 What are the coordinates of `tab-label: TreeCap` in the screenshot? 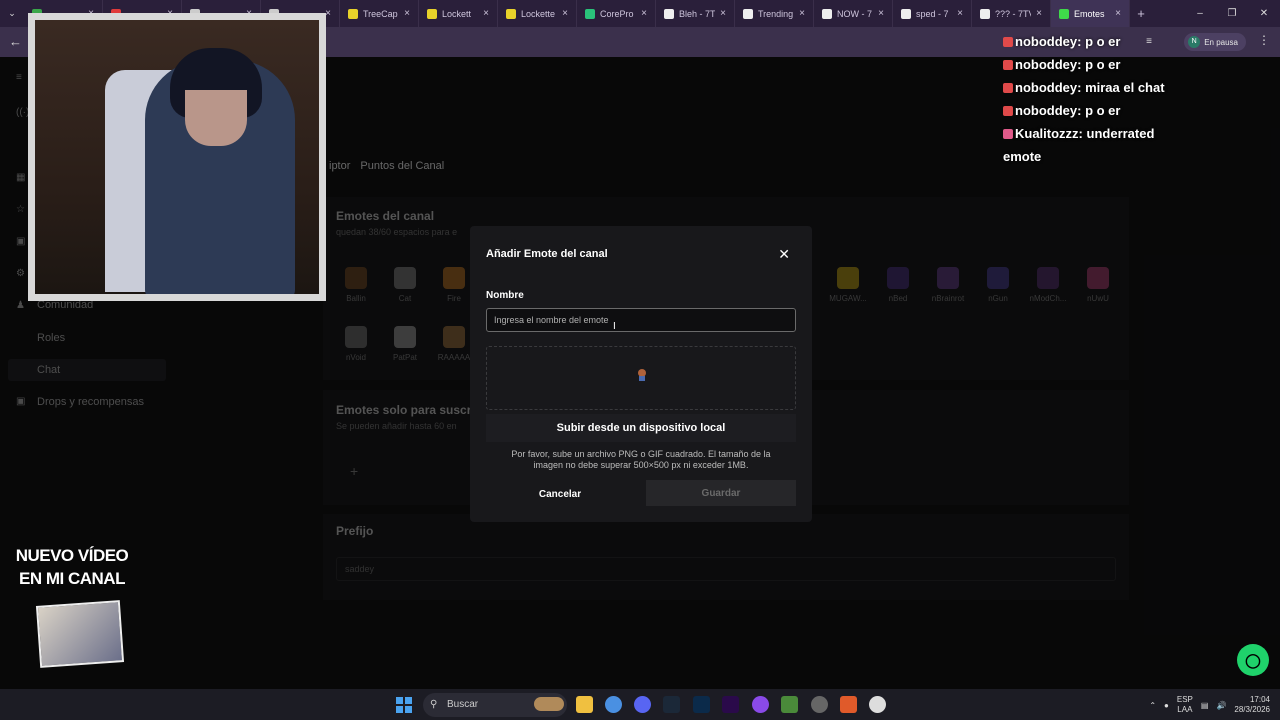 It's located at (380, 13).